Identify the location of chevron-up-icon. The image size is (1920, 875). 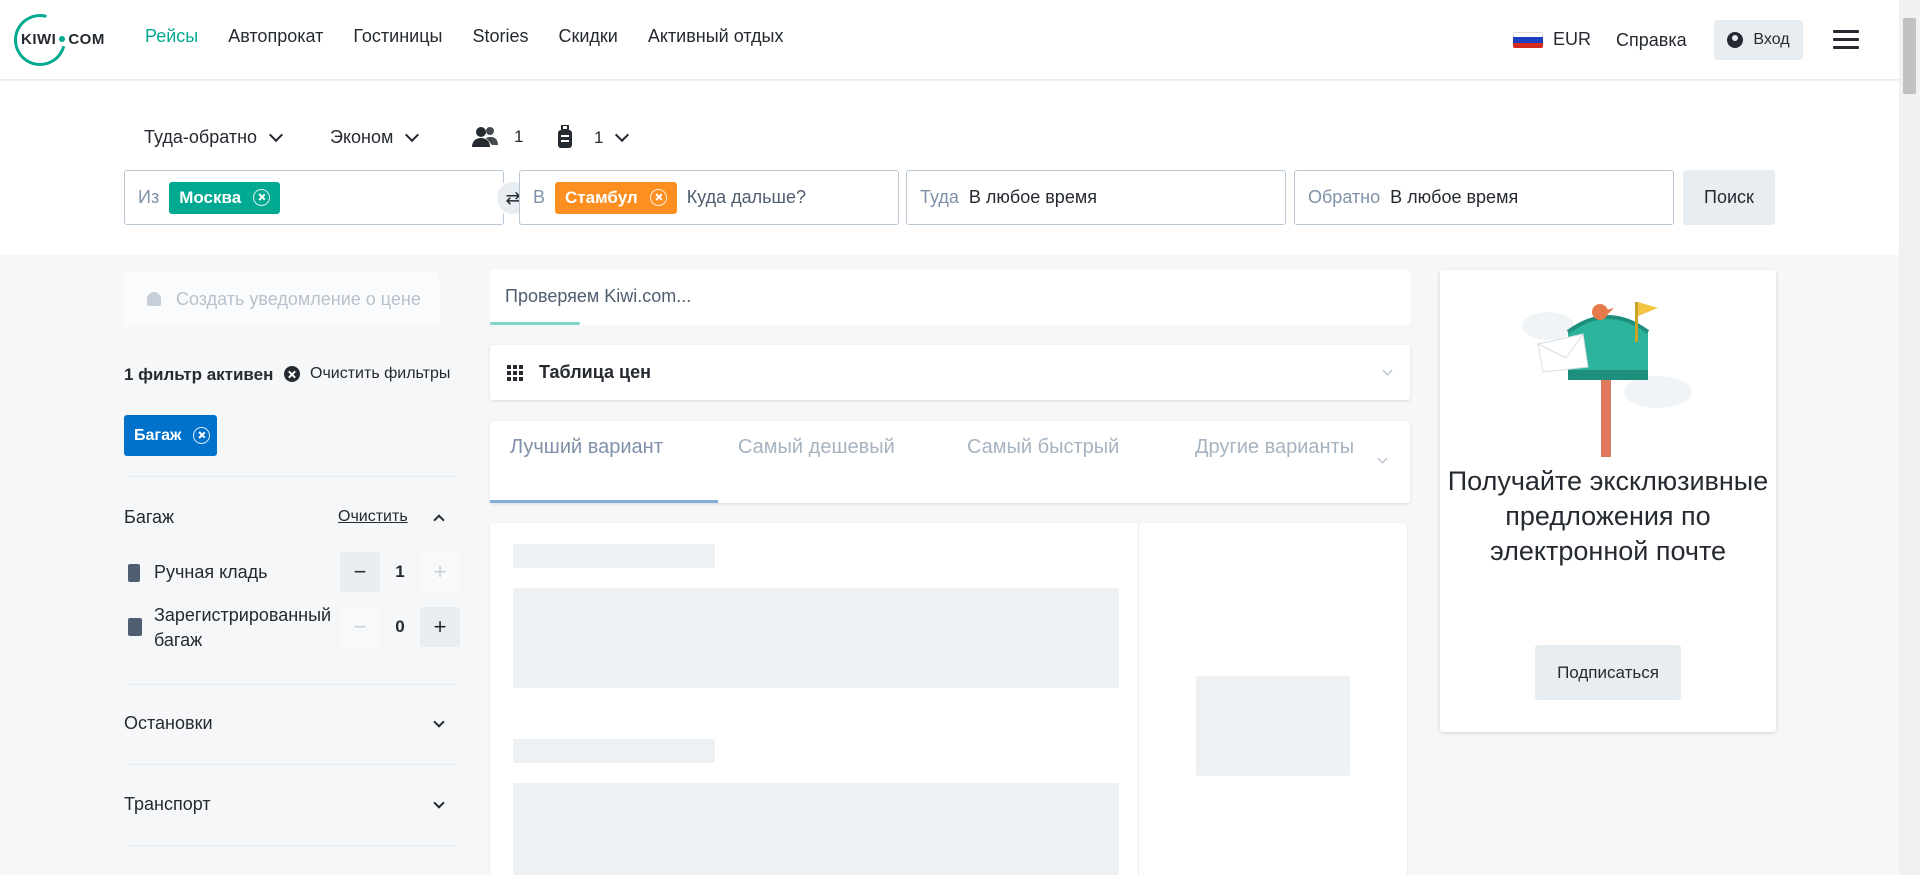
(439, 520).